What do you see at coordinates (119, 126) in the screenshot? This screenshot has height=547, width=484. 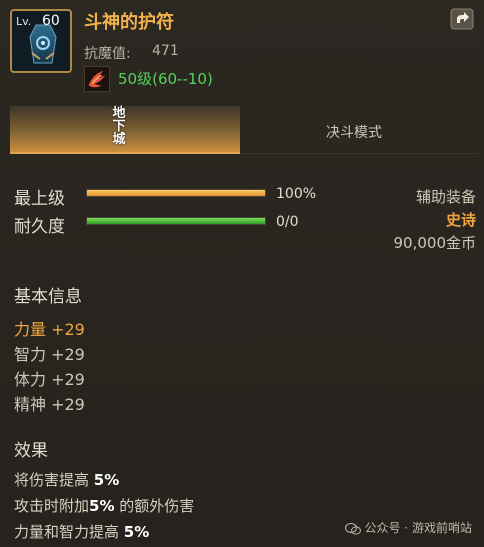 I see `tab-dungeon-label: 地下城` at bounding box center [119, 126].